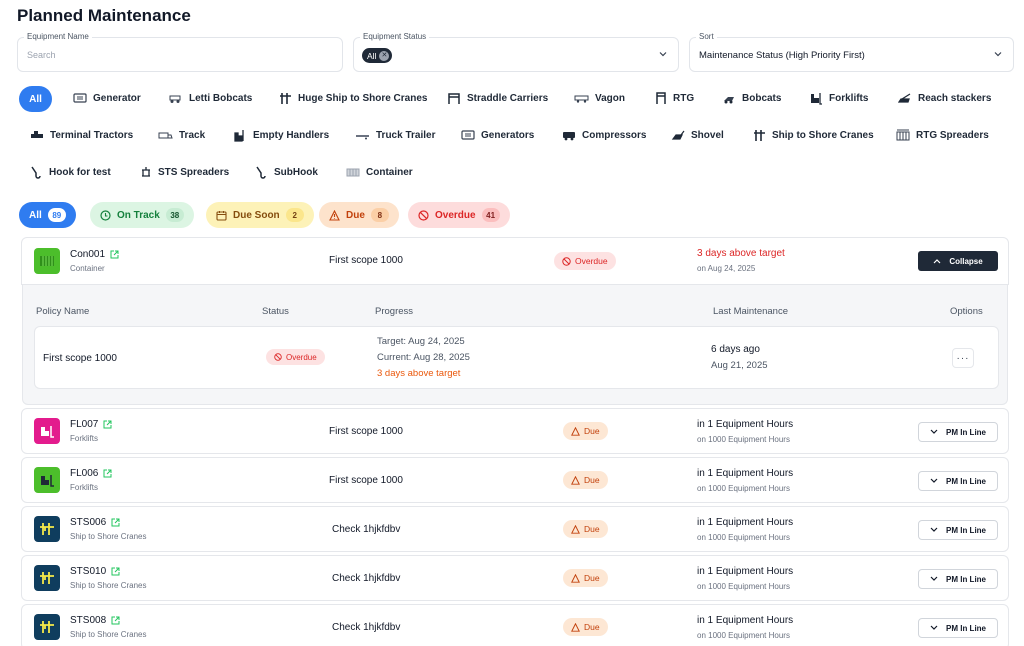 The width and height of the screenshot is (1024, 646). What do you see at coordinates (88, 254) in the screenshot?
I see `equipment-id: Con001` at bounding box center [88, 254].